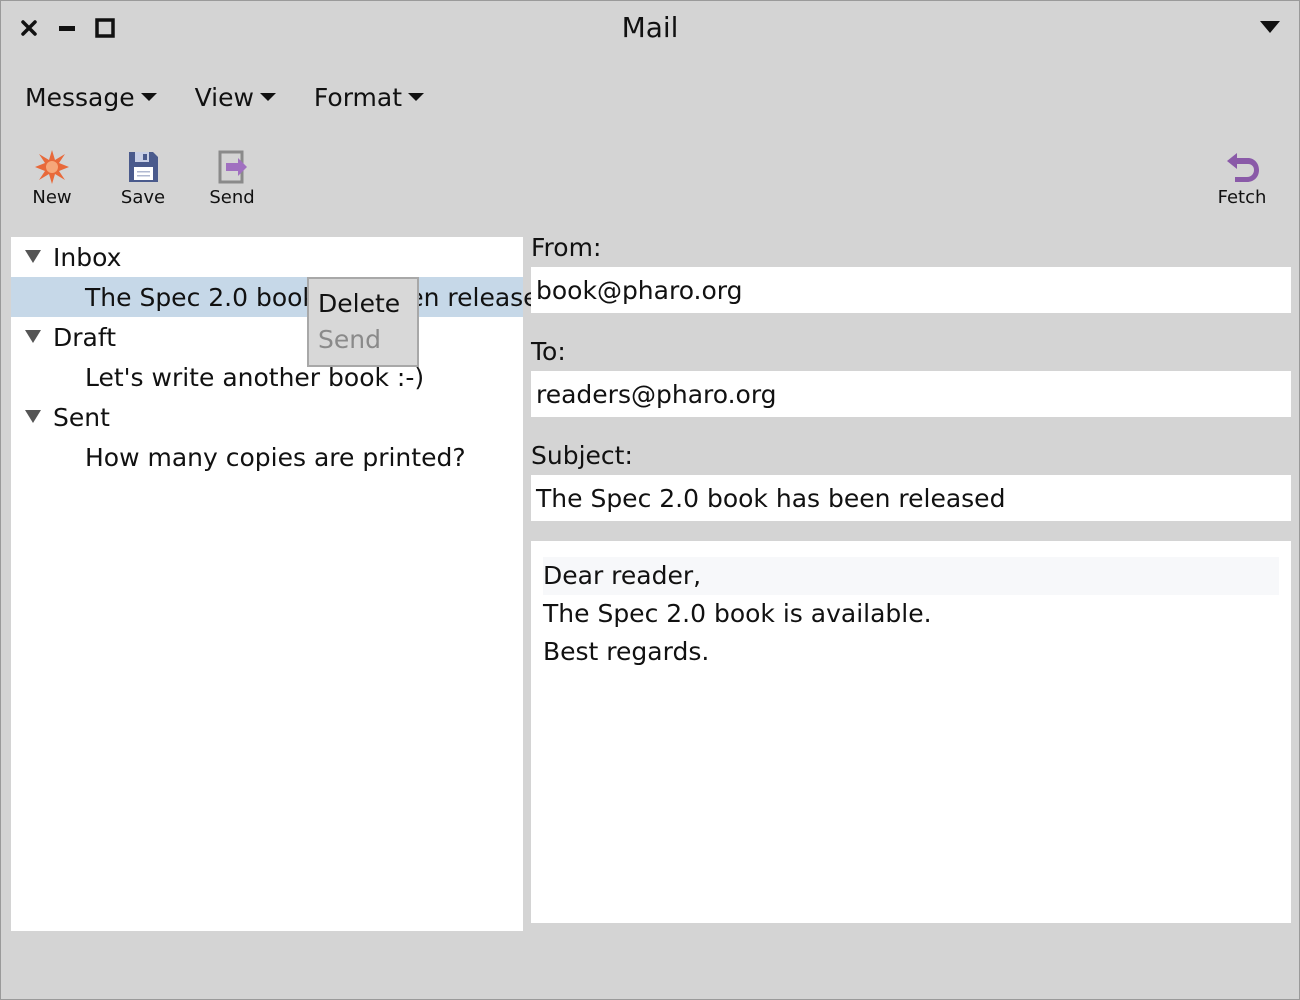 This screenshot has height=1000, width=1300. Describe the element at coordinates (143, 197) in the screenshot. I see `save-button-label: Save` at that location.